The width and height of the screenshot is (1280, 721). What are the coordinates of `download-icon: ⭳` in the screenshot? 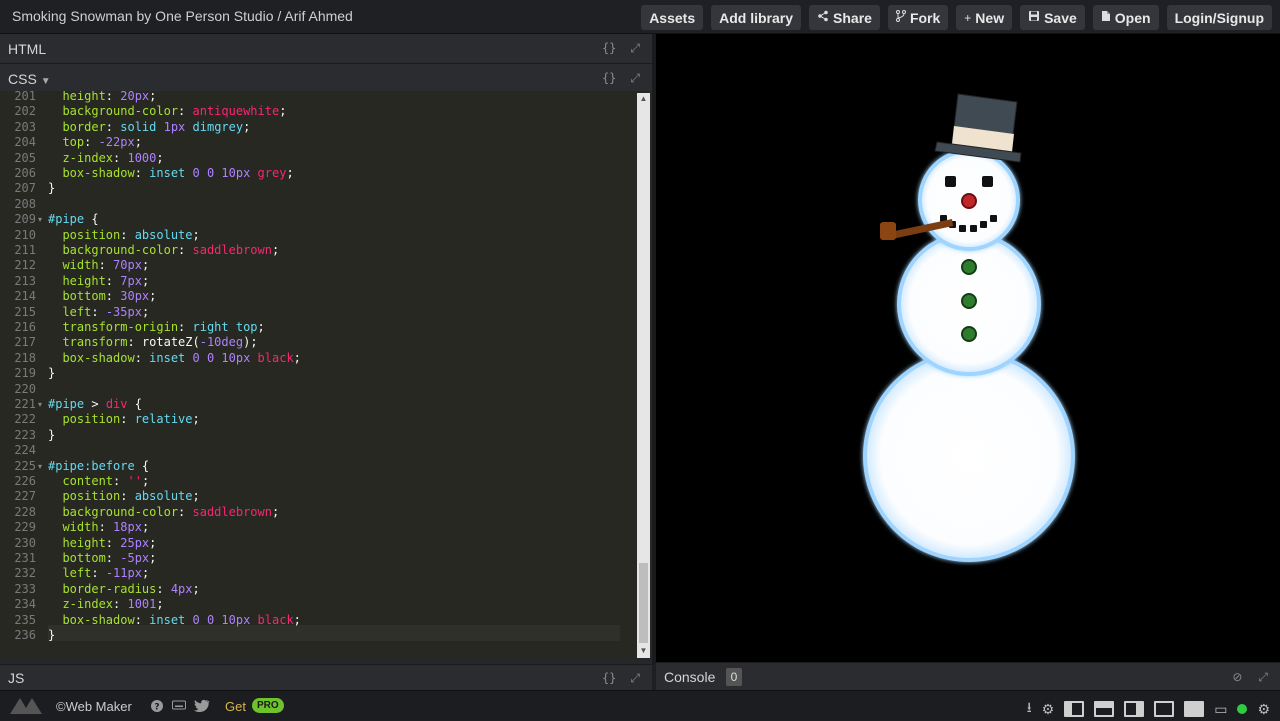 It's located at (1029, 709).